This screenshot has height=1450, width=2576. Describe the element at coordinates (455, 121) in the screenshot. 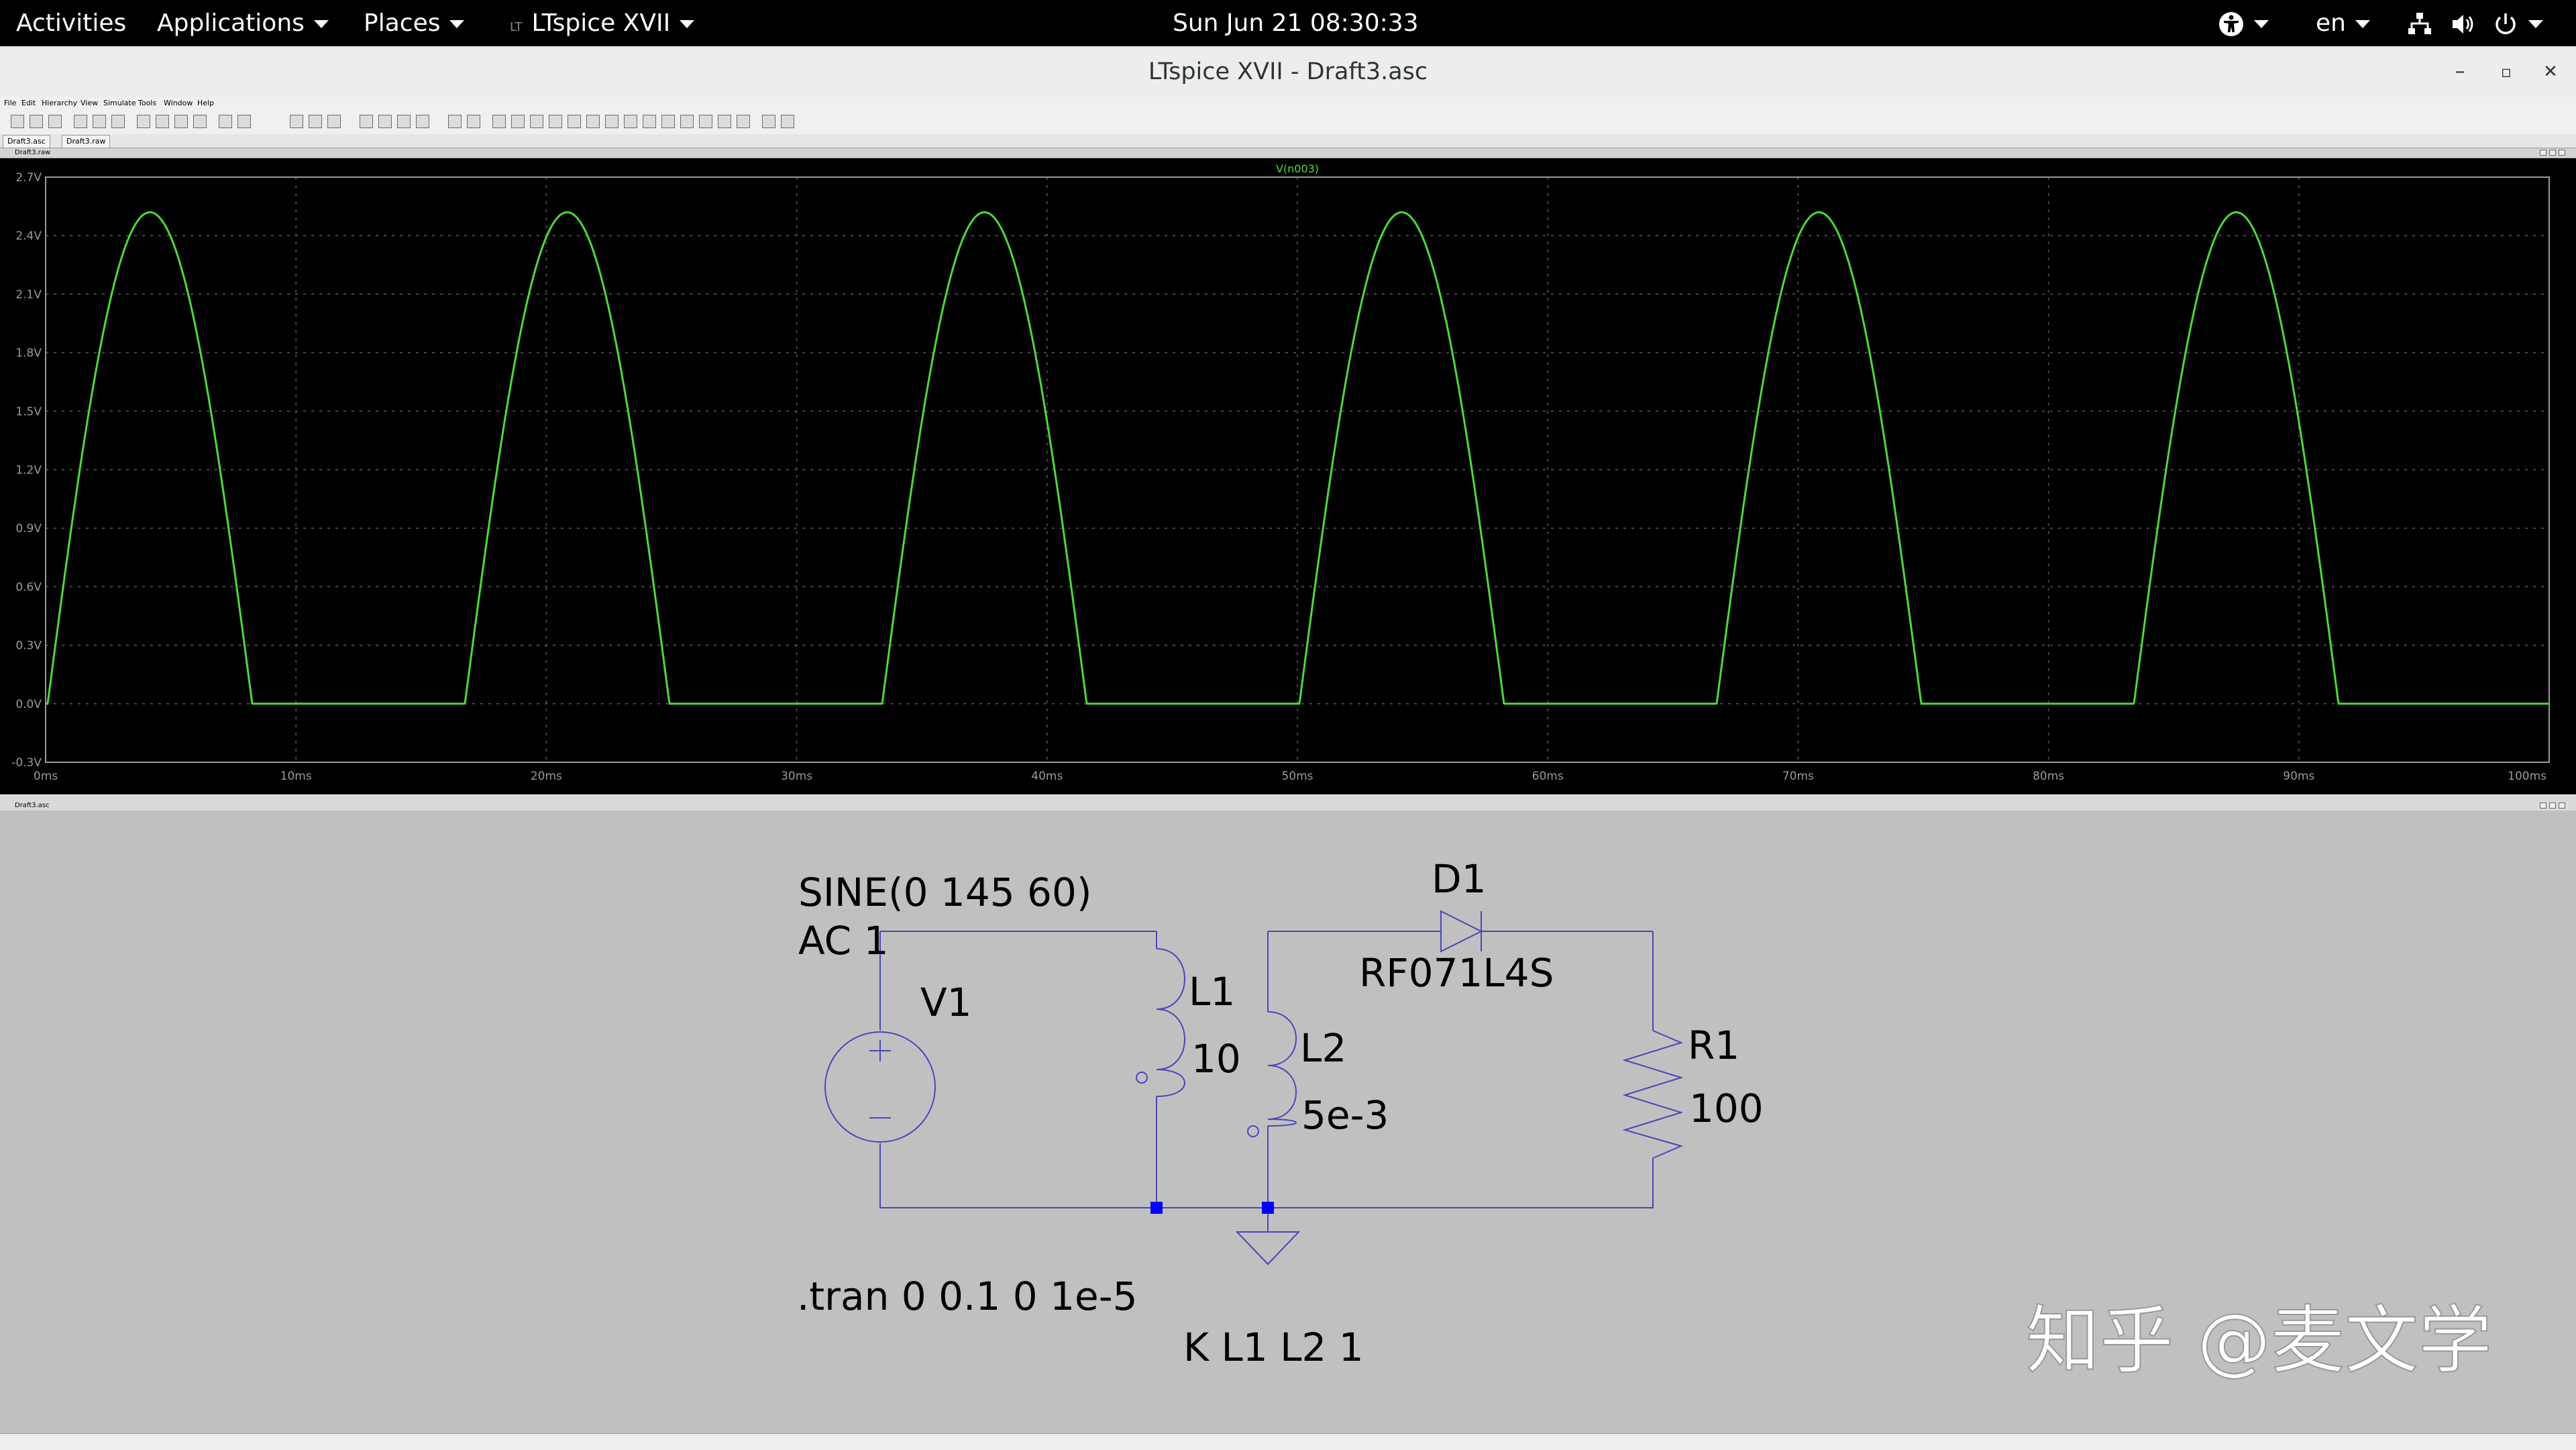

I see `print-icon` at that location.